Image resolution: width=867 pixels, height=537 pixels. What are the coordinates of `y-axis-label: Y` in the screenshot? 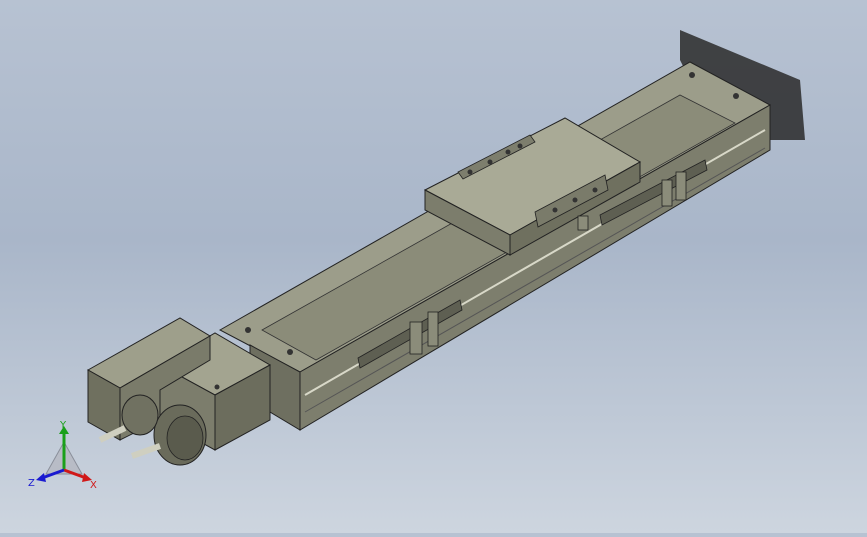 It's located at (63, 425).